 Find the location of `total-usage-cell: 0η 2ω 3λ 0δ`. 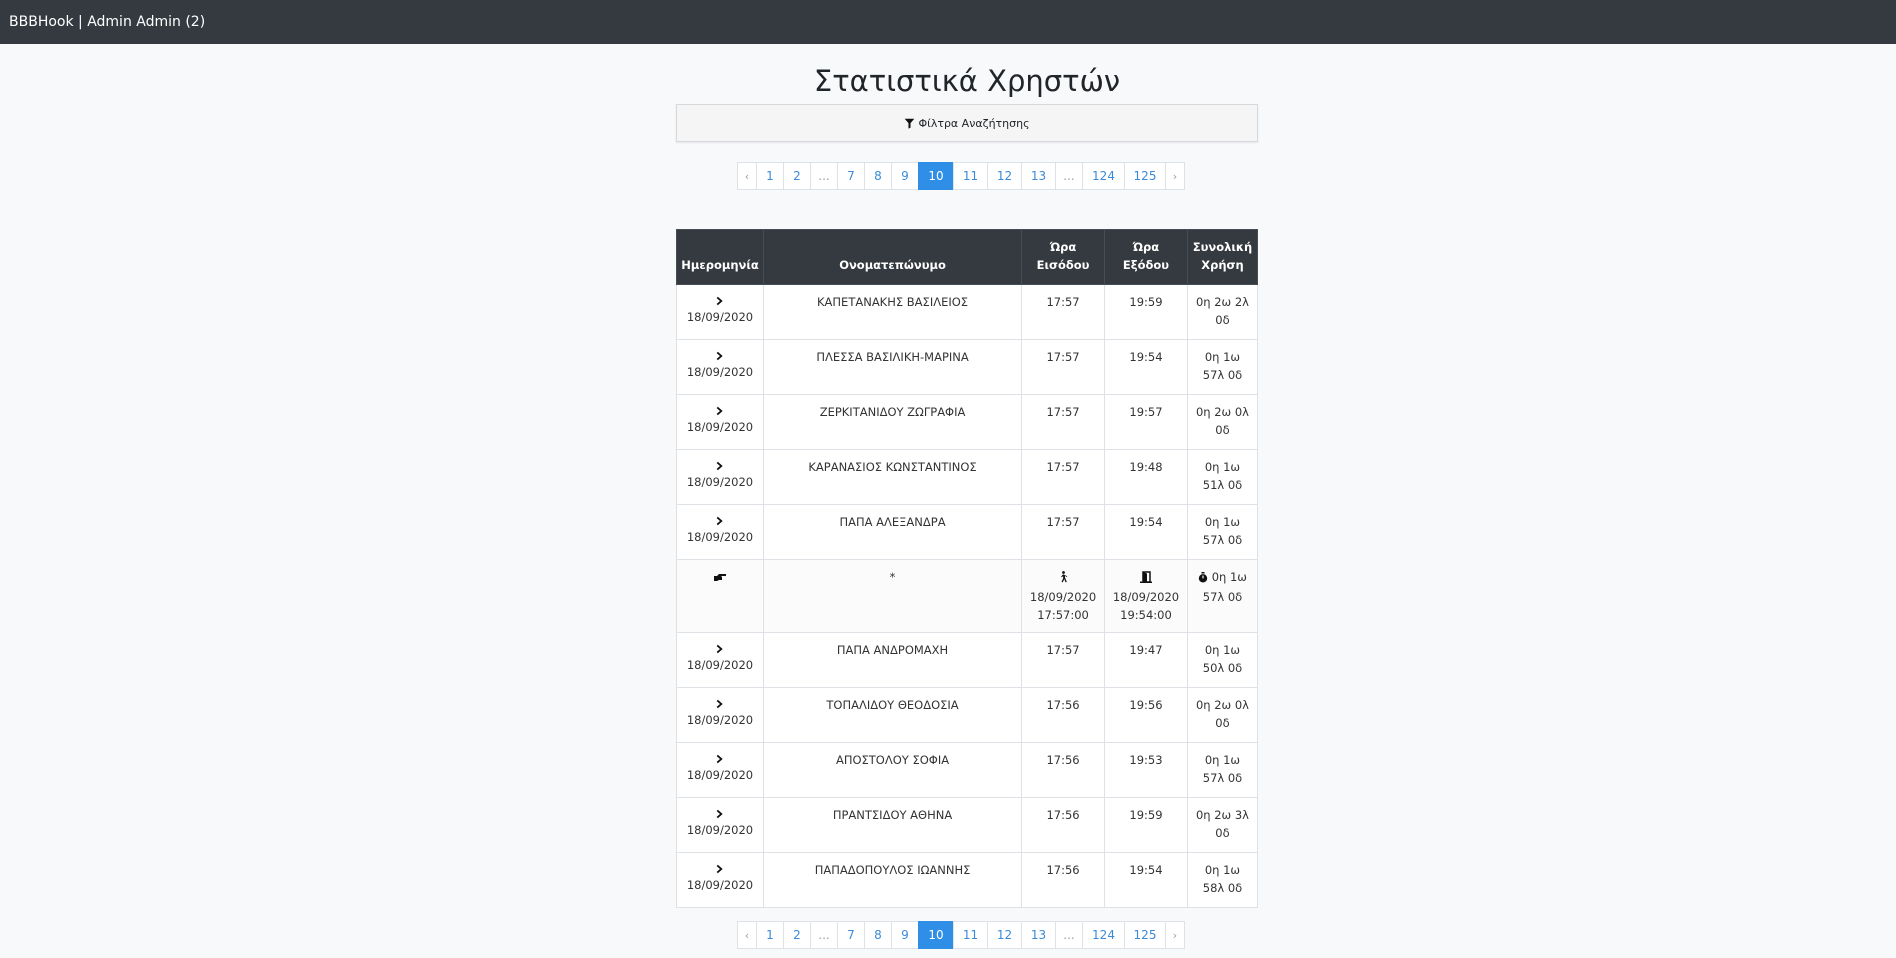

total-usage-cell: 0η 2ω 3λ 0δ is located at coordinates (1222, 825).